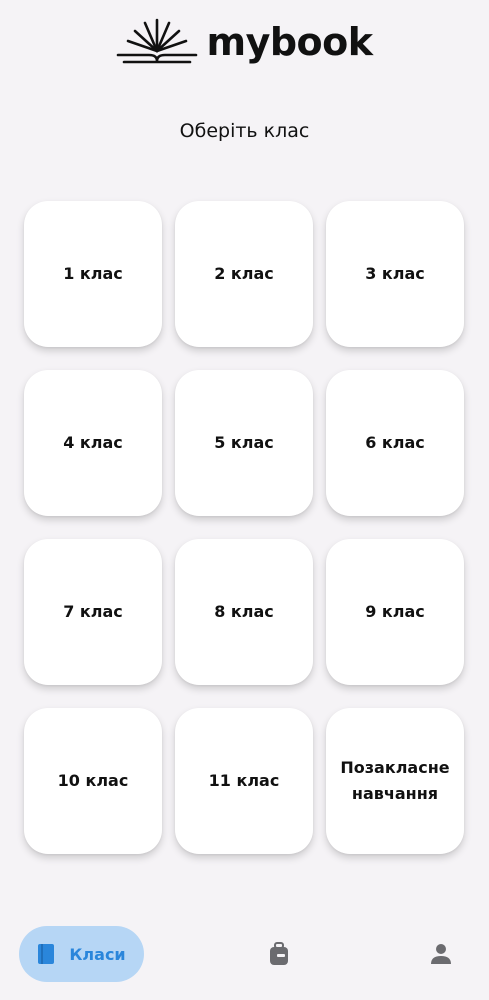 The image size is (489, 1000). I want to click on grade-tile-11: 11 клас, so click(244, 781).